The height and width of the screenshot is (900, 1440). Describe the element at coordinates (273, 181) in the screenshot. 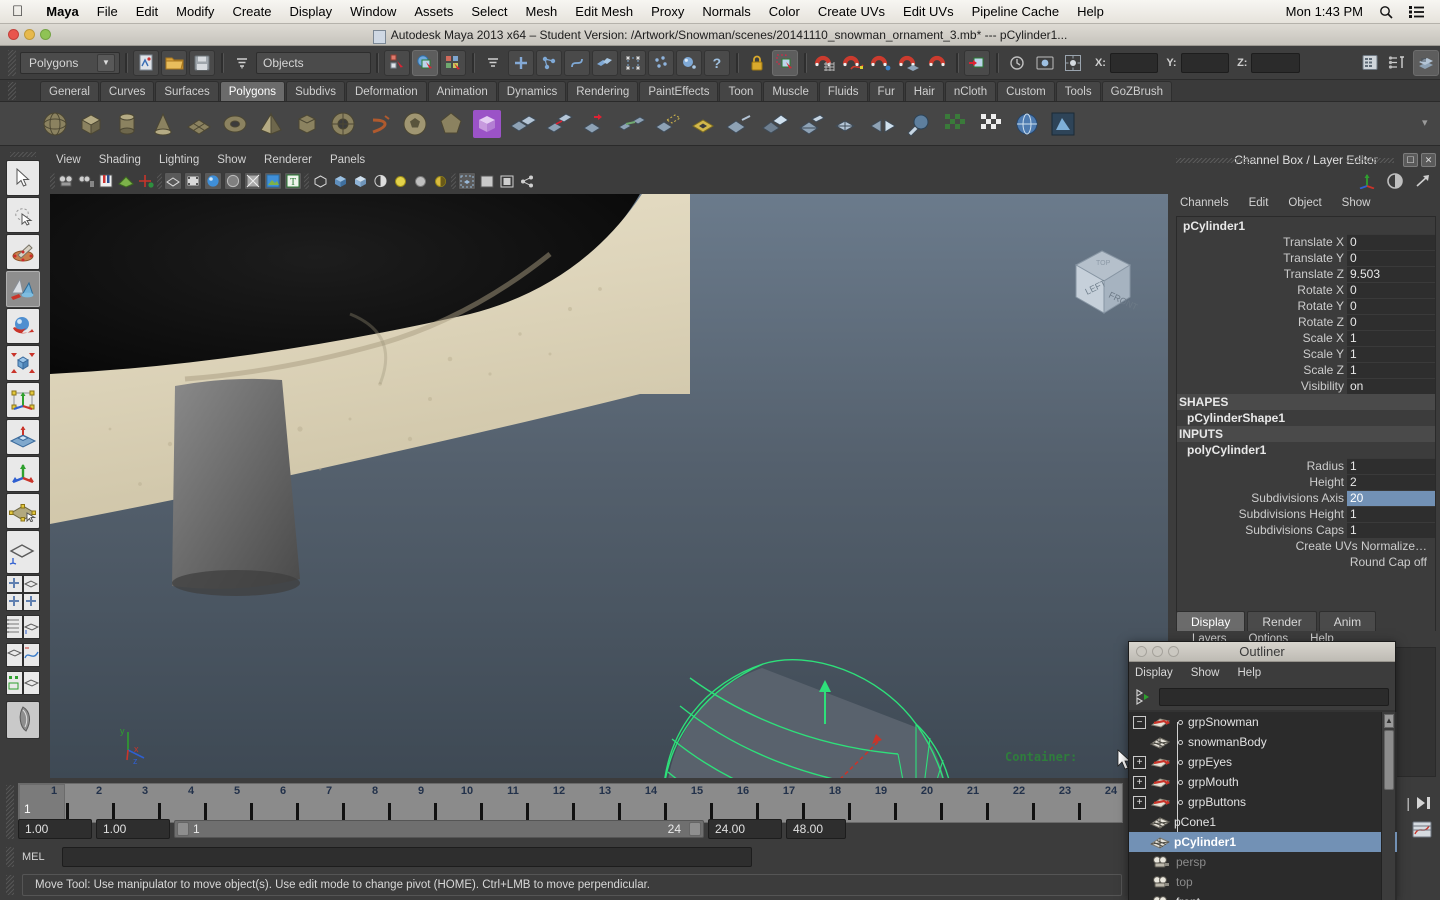

I see `hardware-texturing-icon` at that location.